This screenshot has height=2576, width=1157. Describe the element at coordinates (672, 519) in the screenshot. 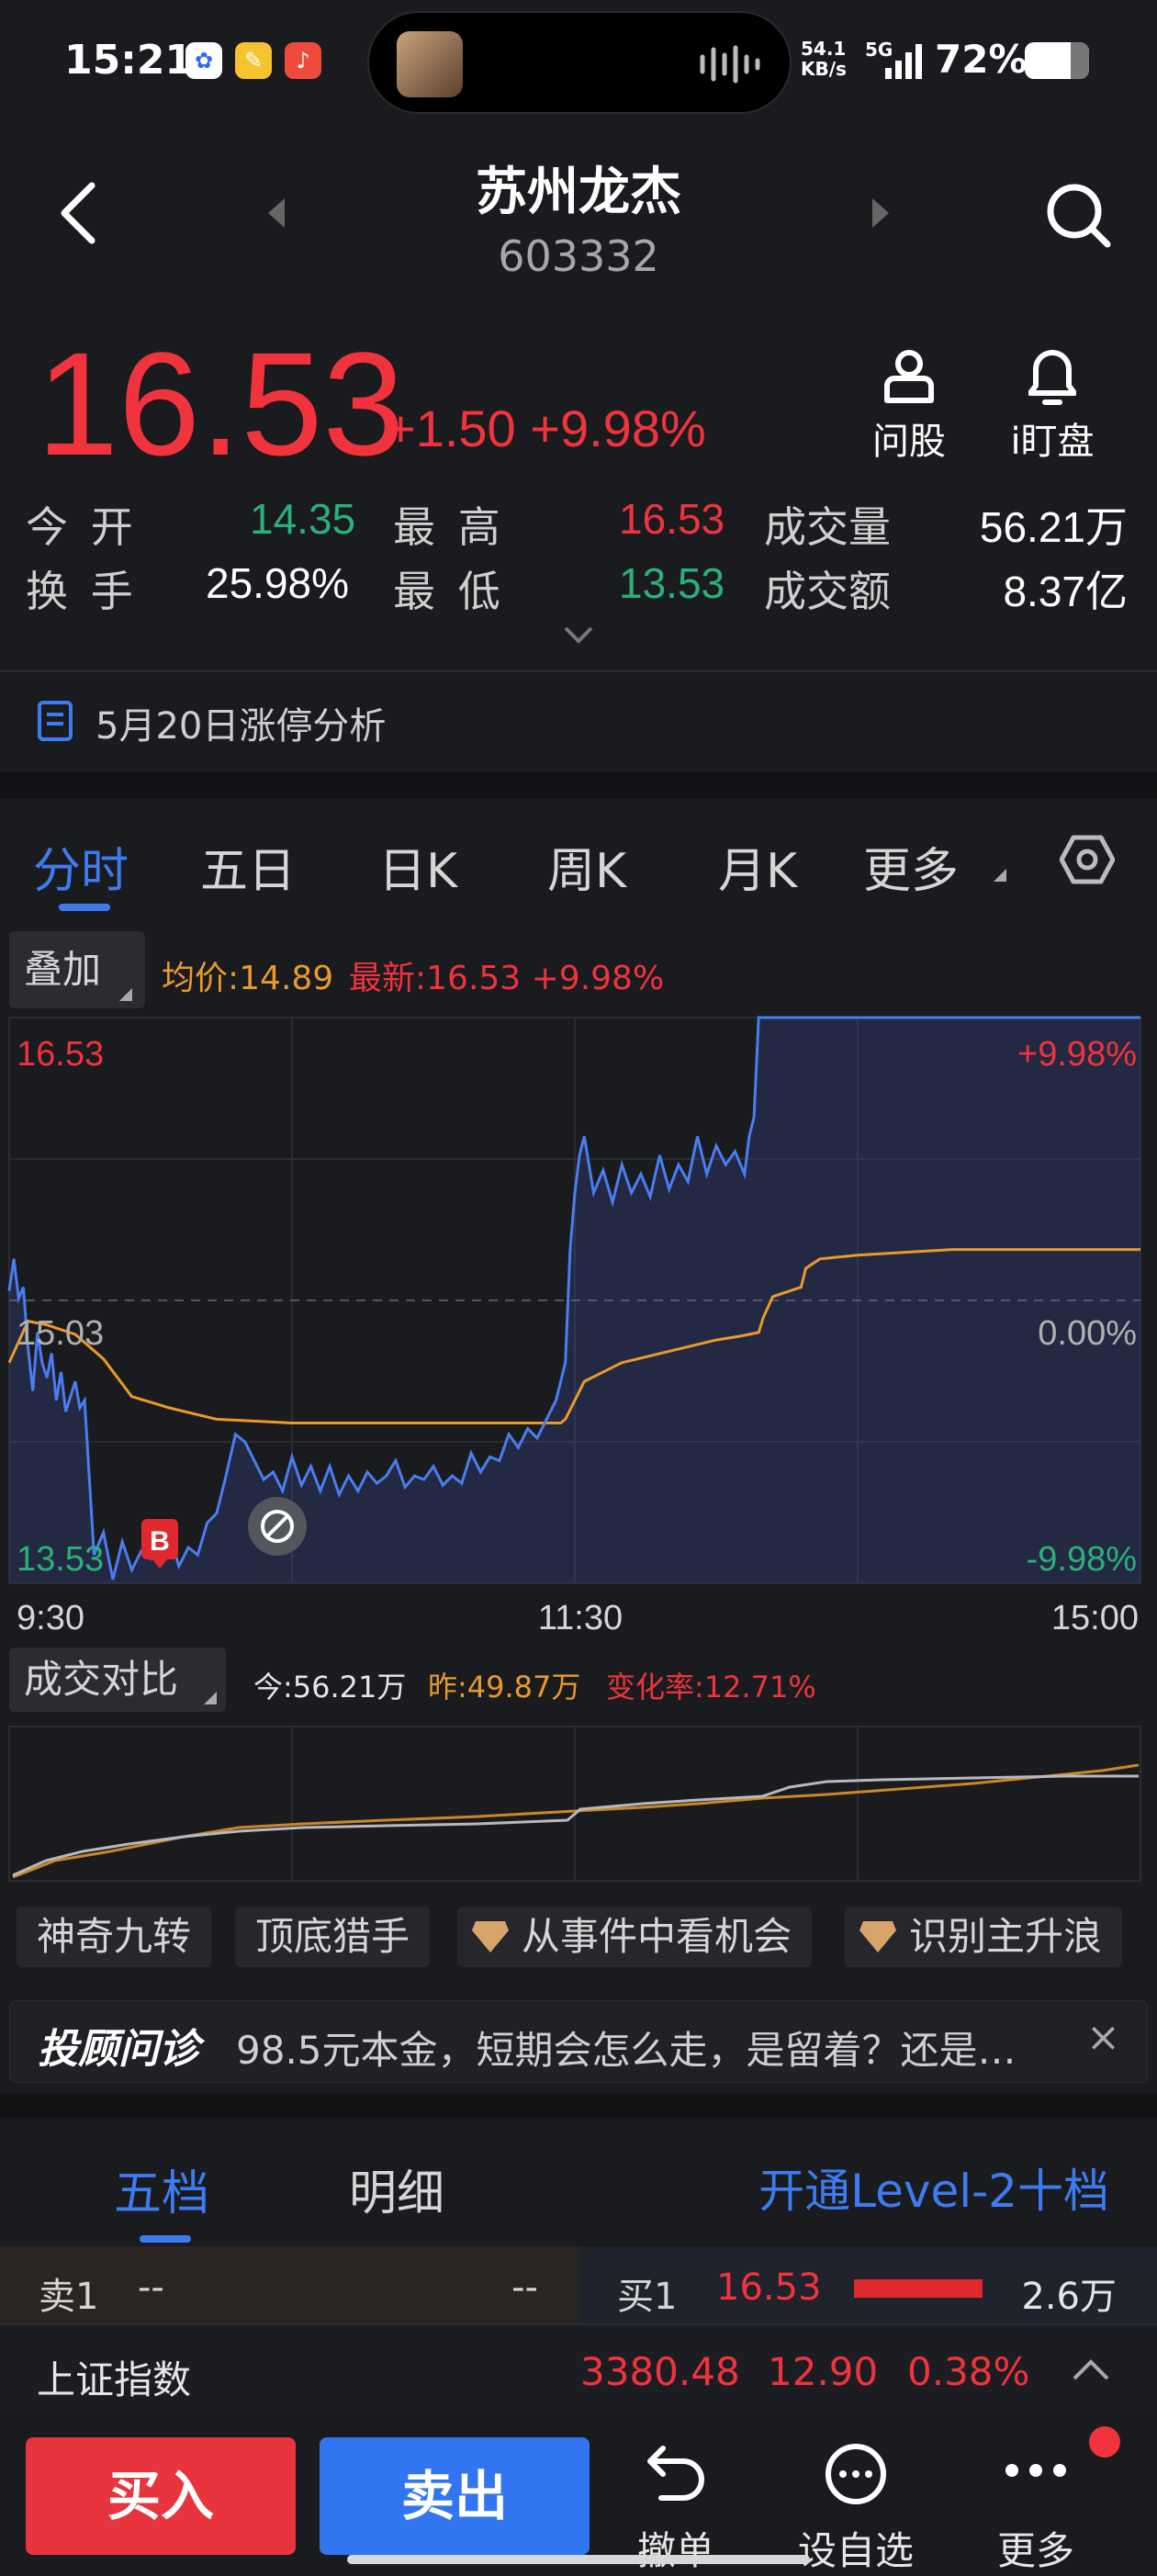

I see `high-value: 16.53` at that location.